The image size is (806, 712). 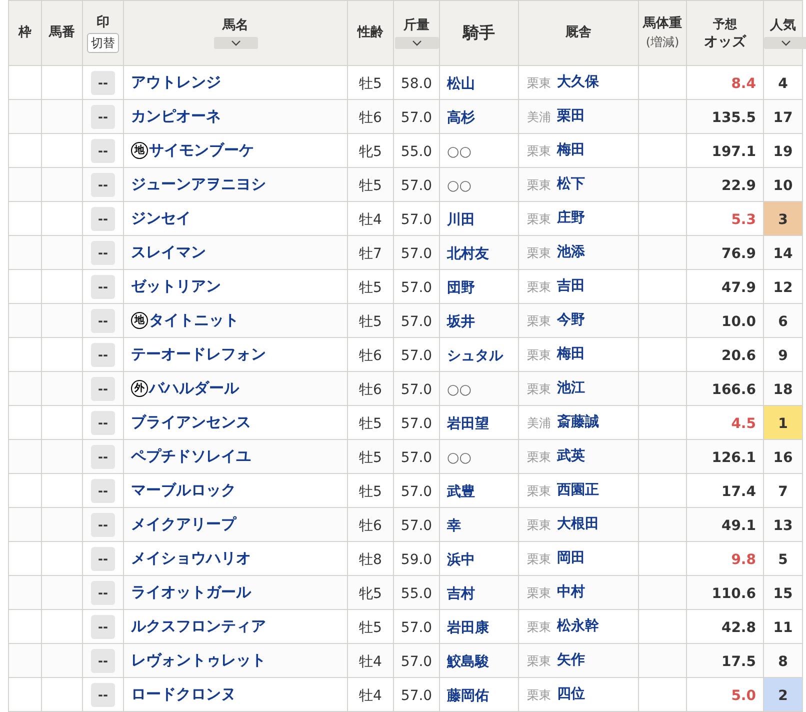 What do you see at coordinates (454, 526) in the screenshot?
I see `jockey-link: 幸` at bounding box center [454, 526].